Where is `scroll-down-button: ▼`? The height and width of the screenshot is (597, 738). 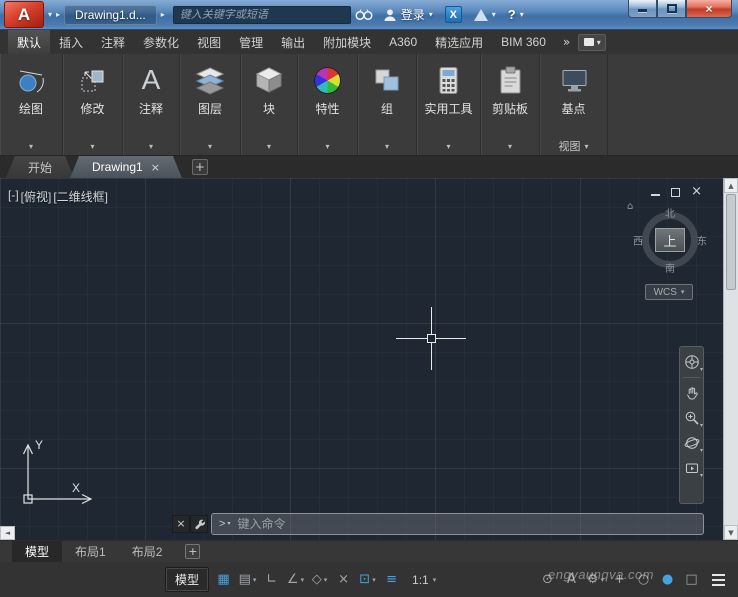
scroll-down-button: ▼ is located at coordinates (731, 532).